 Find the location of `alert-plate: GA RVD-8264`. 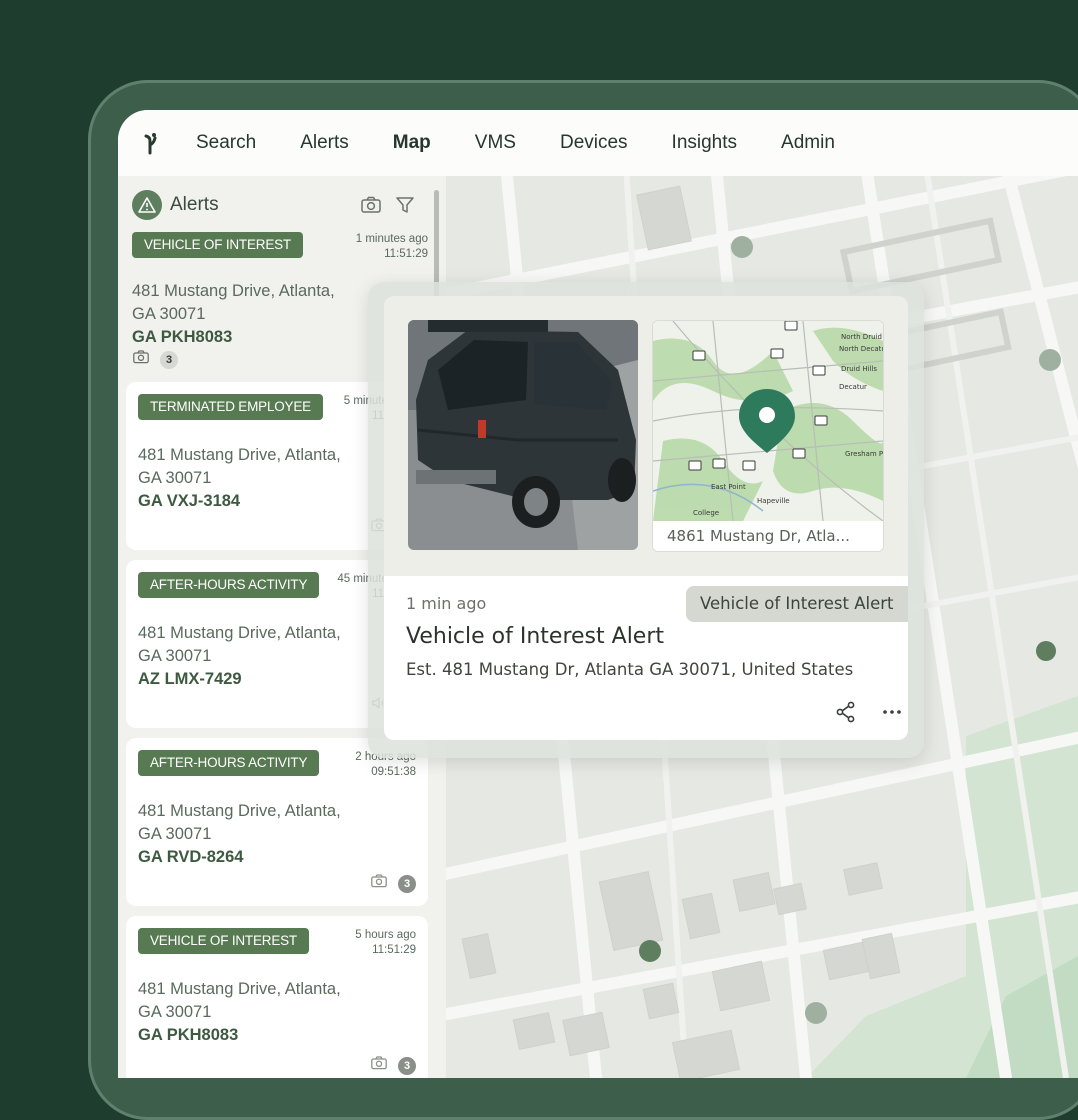

alert-plate: GA RVD-8264 is located at coordinates (191, 857).